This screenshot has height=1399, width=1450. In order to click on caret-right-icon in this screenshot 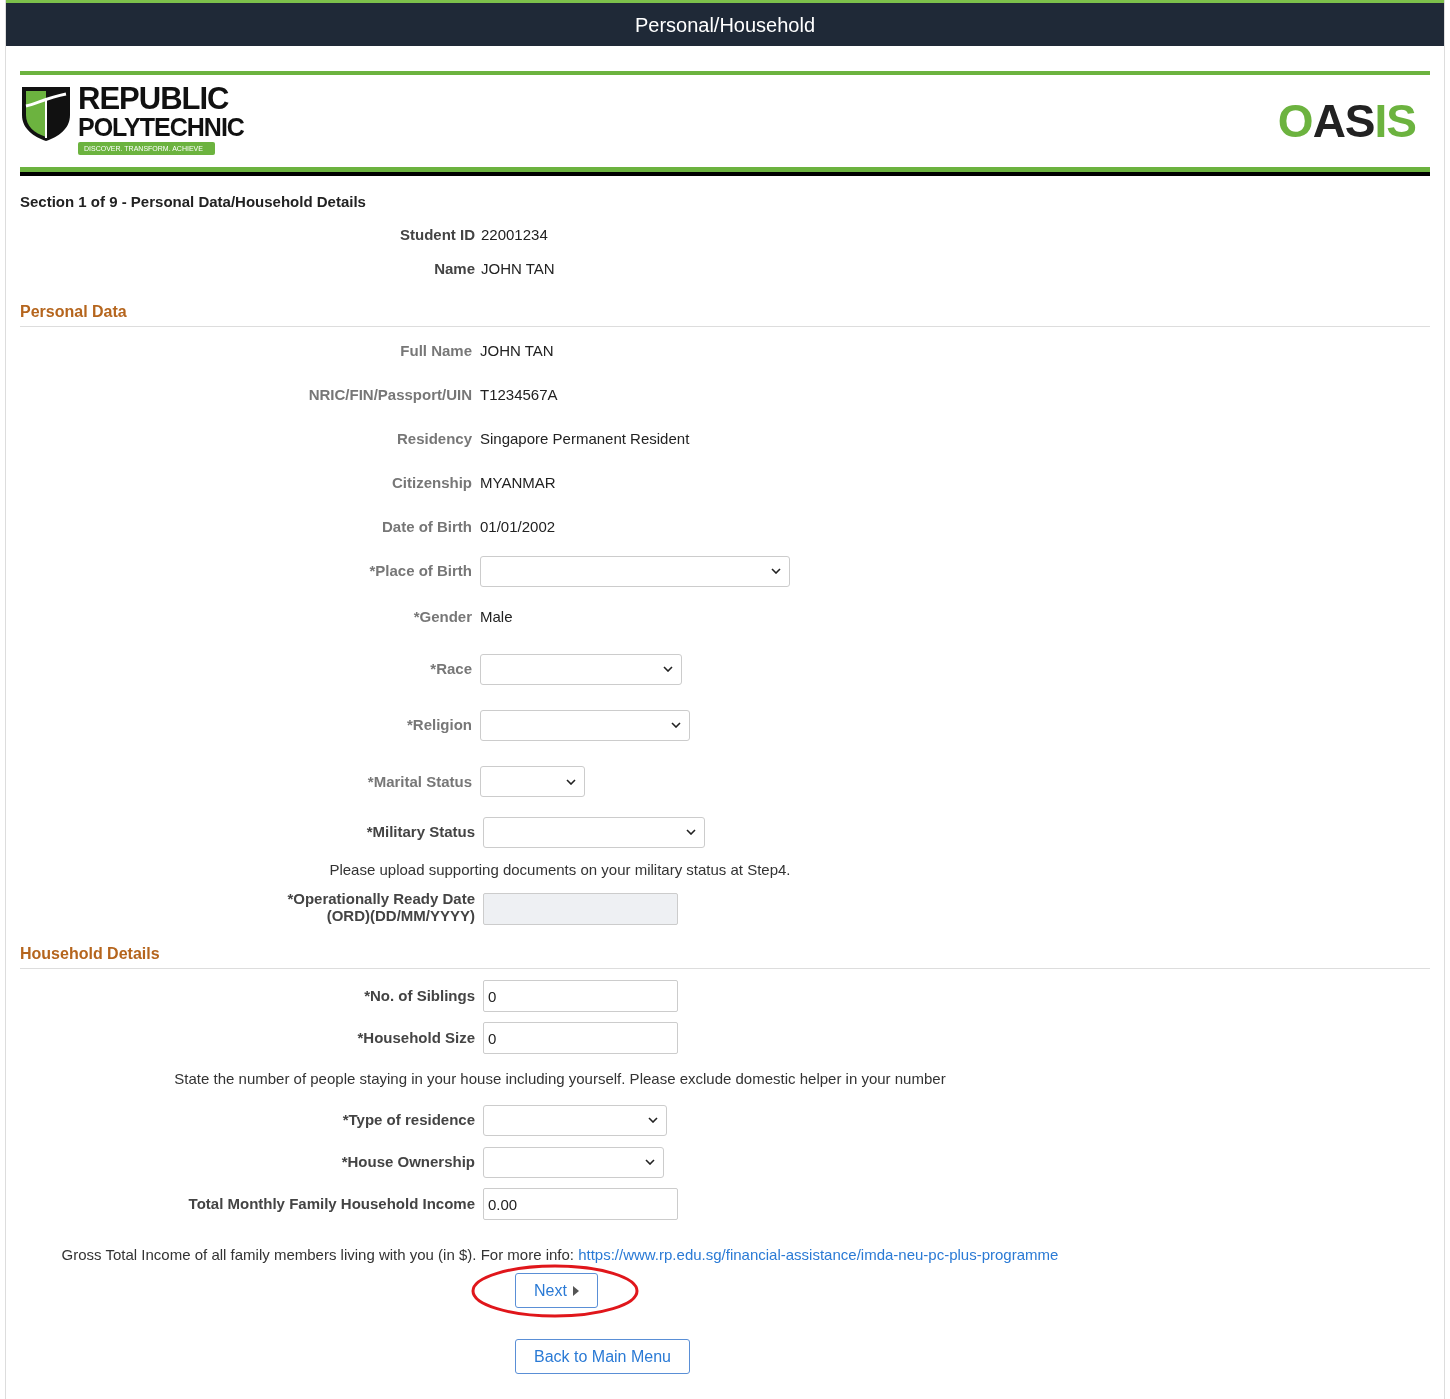, I will do `click(575, 1290)`.